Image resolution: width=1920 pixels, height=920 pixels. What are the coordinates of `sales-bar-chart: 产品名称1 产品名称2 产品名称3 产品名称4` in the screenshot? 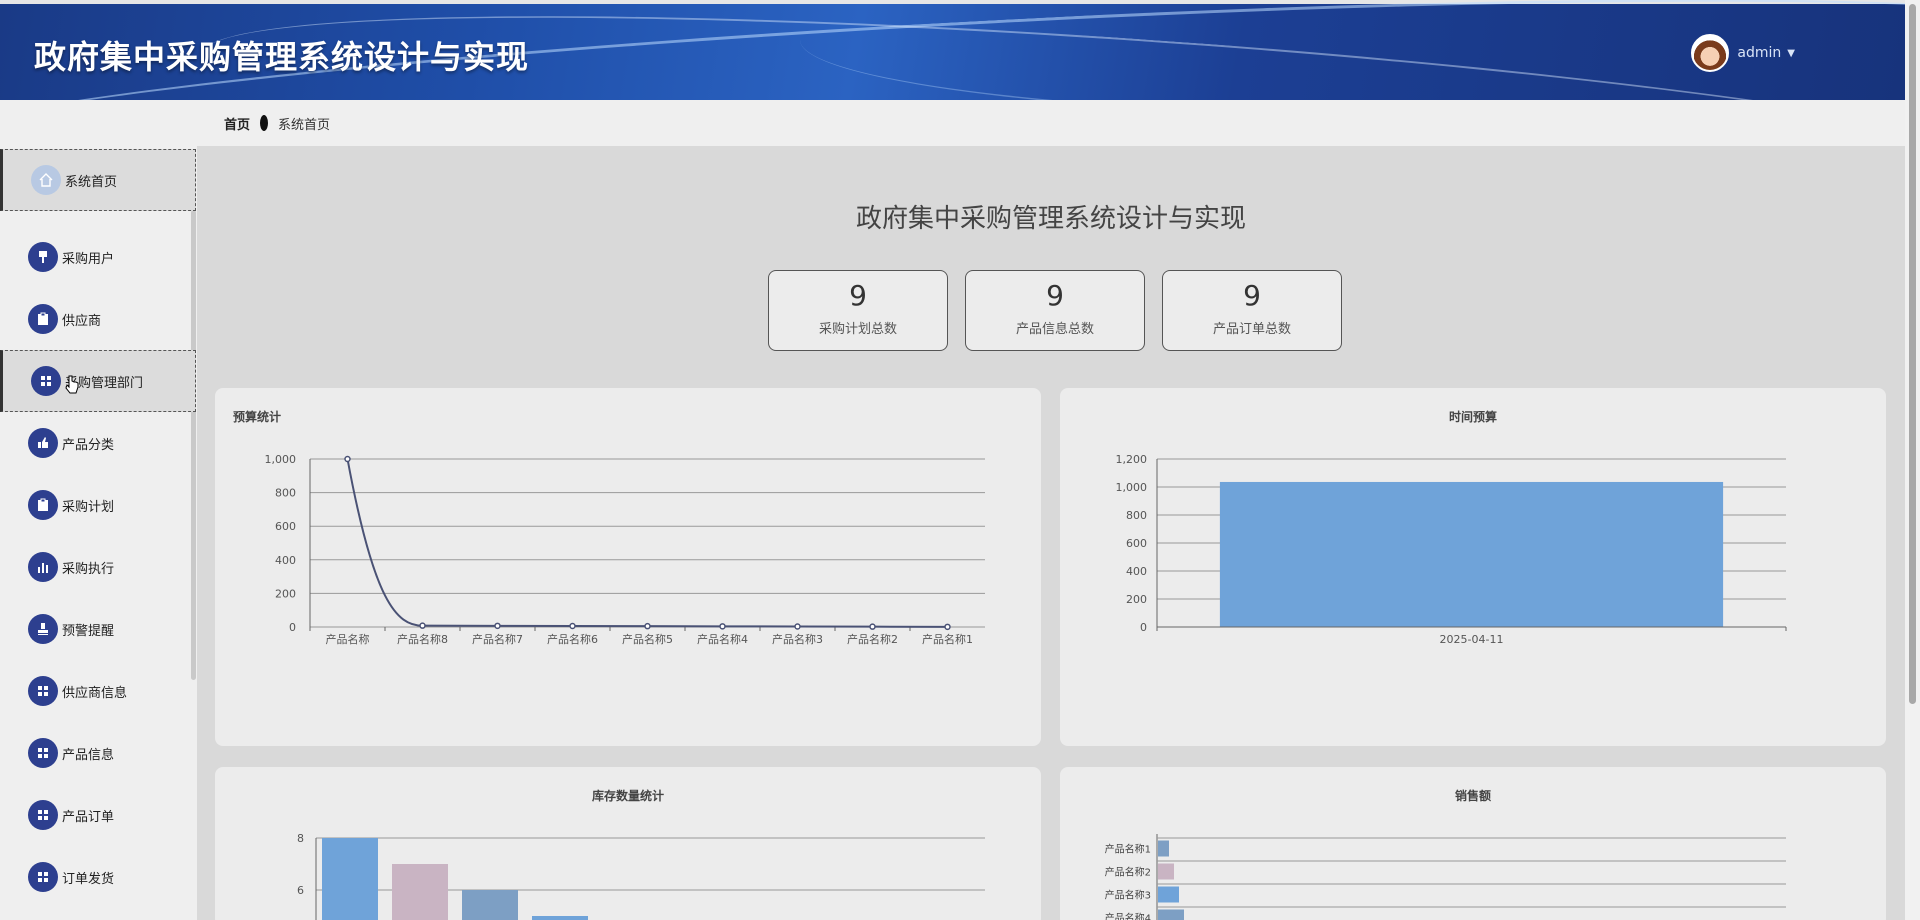 It's located at (1445, 877).